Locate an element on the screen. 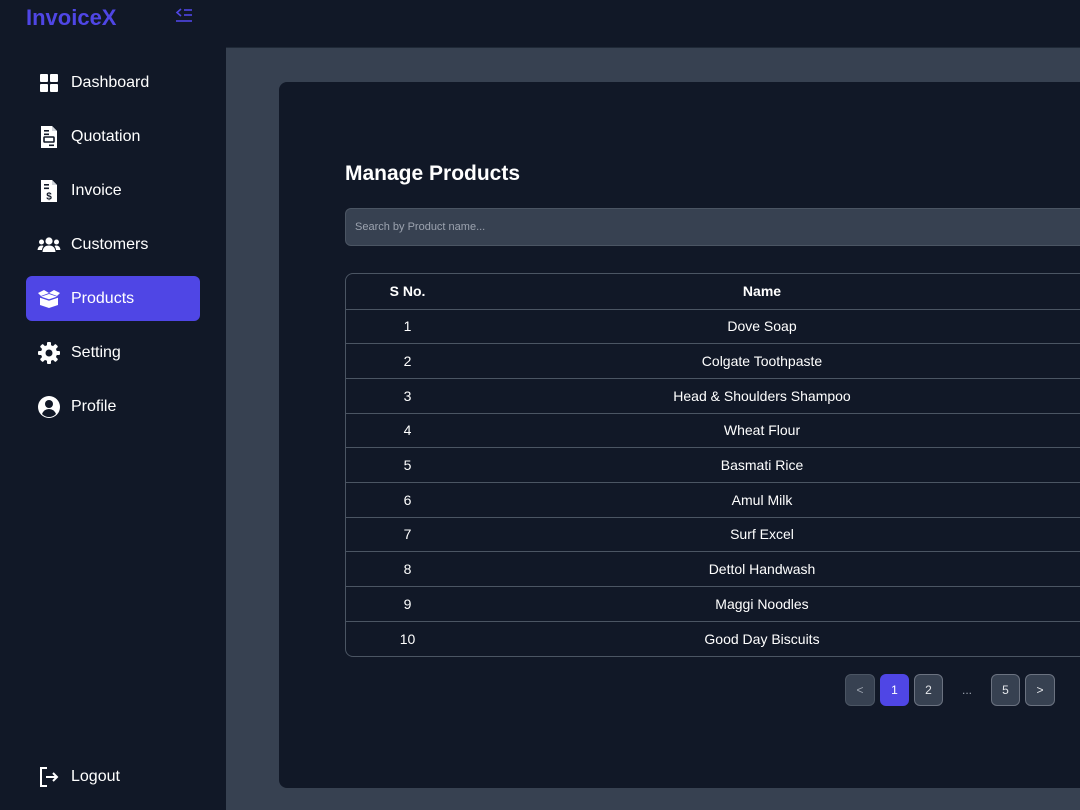  collapse-sidebar-icon is located at coordinates (184, 16).